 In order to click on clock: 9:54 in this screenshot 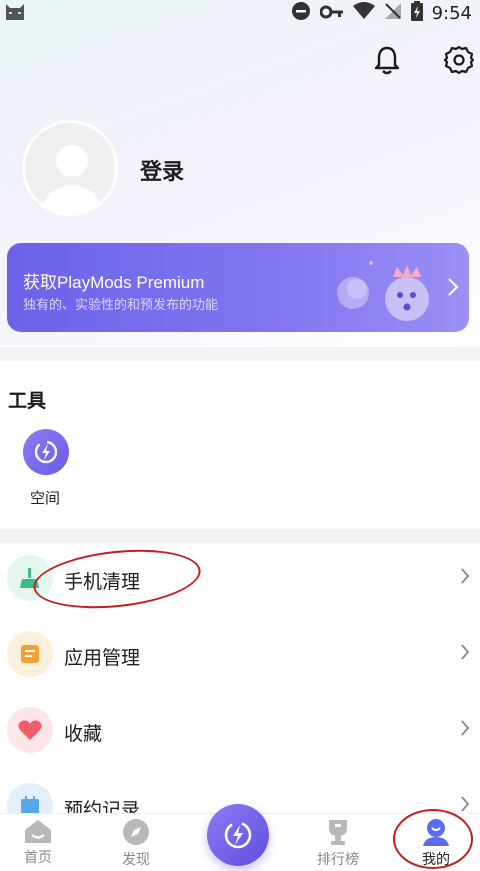, I will do `click(451, 13)`.